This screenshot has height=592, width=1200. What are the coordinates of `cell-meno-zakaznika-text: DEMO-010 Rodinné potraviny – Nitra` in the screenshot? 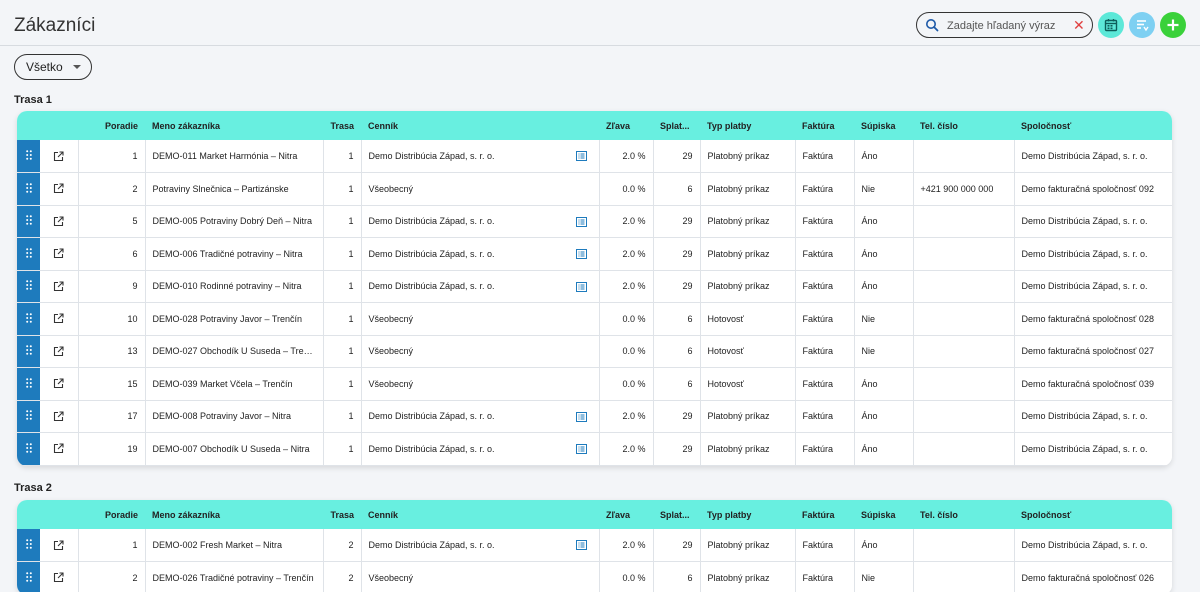 It's located at (227, 286).